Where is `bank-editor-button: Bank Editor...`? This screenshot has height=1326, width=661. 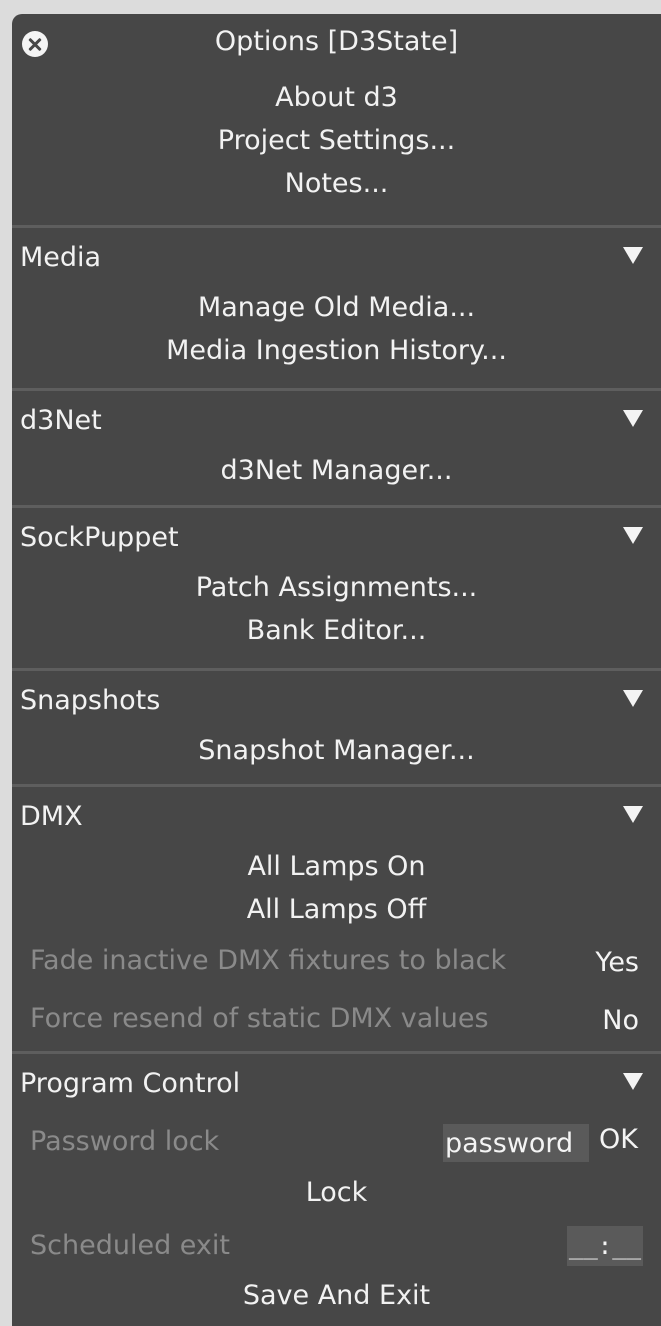 bank-editor-button: Bank Editor... is located at coordinates (336, 630).